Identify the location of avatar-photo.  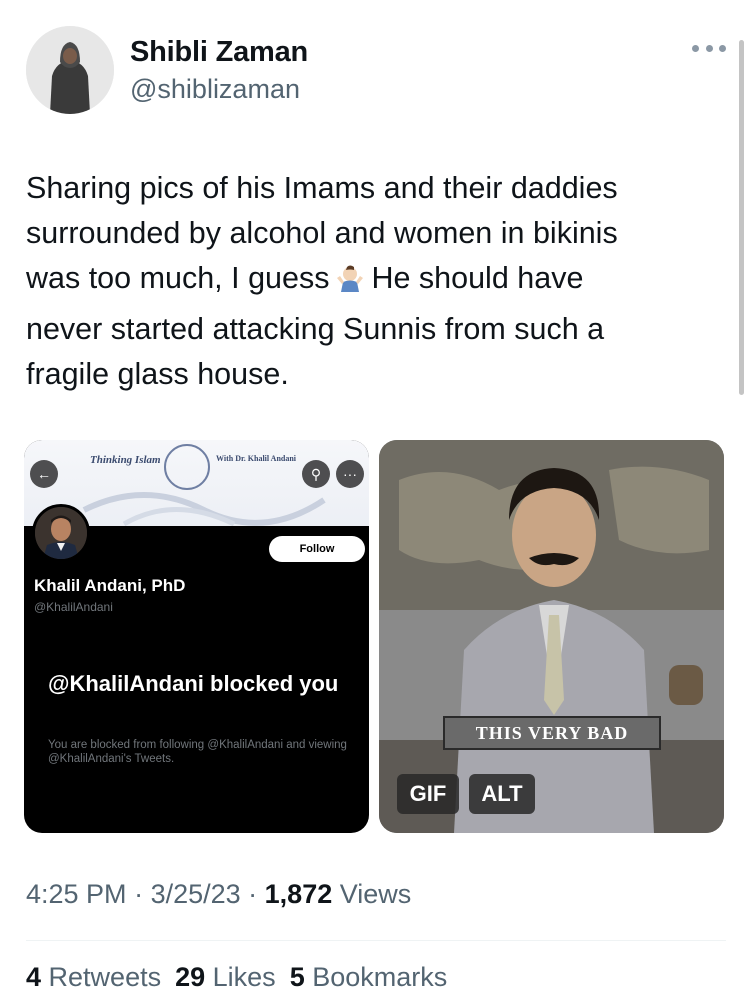
(70, 70).